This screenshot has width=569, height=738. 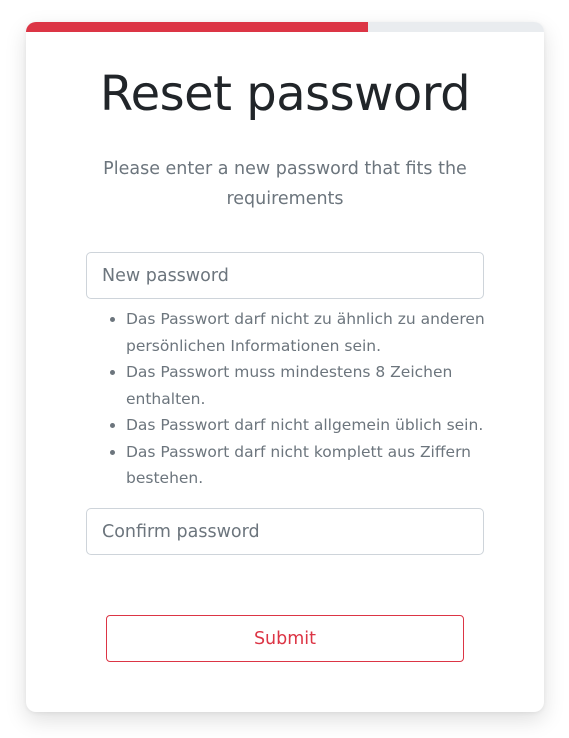 I want to click on submit-button: Submit, so click(x=285, y=638).